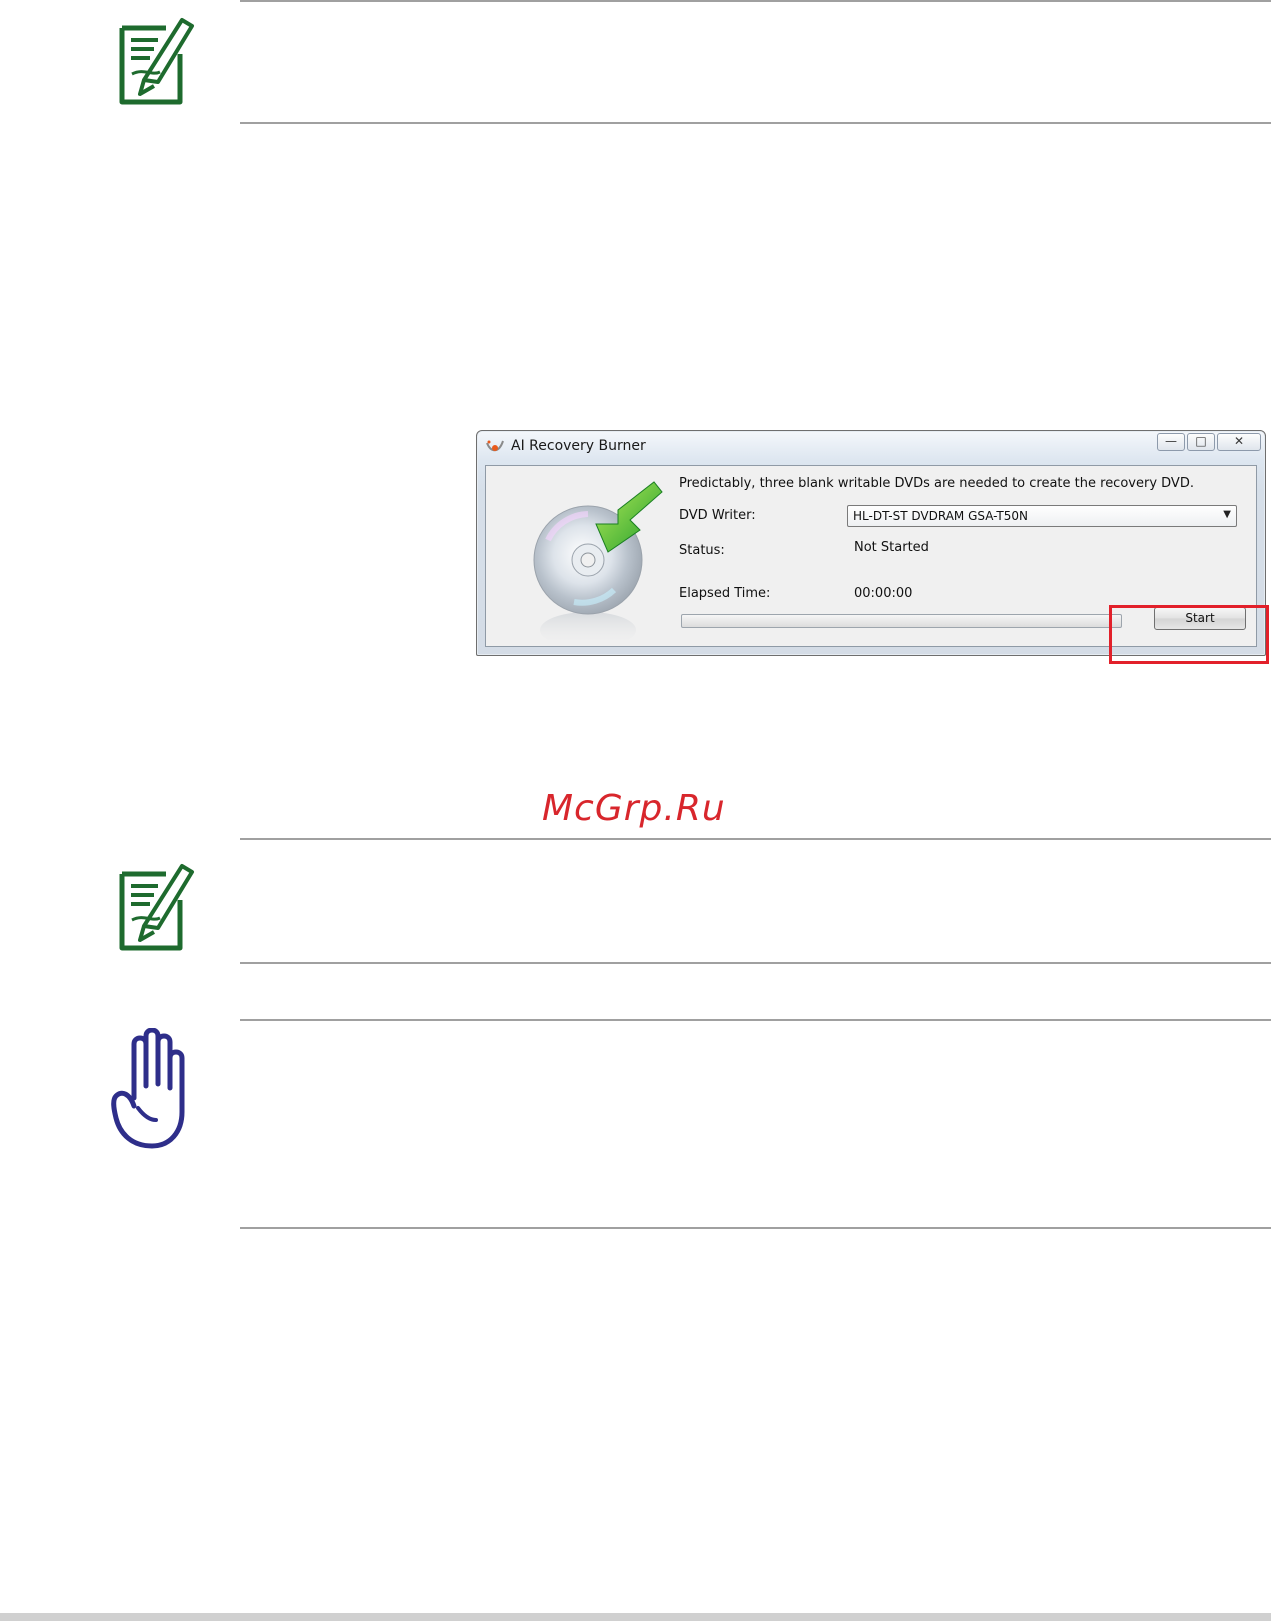 This screenshot has width=1271, height=1621. What do you see at coordinates (1189, 634) in the screenshot?
I see `start-highlight-box` at bounding box center [1189, 634].